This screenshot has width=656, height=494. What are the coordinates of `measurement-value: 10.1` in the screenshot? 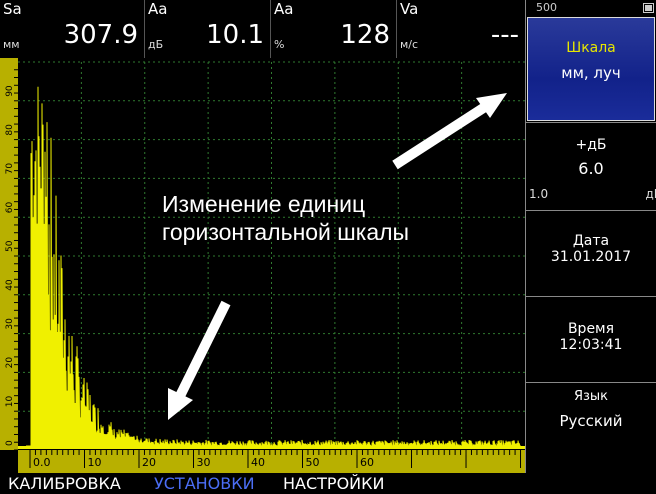 It's located at (235, 35).